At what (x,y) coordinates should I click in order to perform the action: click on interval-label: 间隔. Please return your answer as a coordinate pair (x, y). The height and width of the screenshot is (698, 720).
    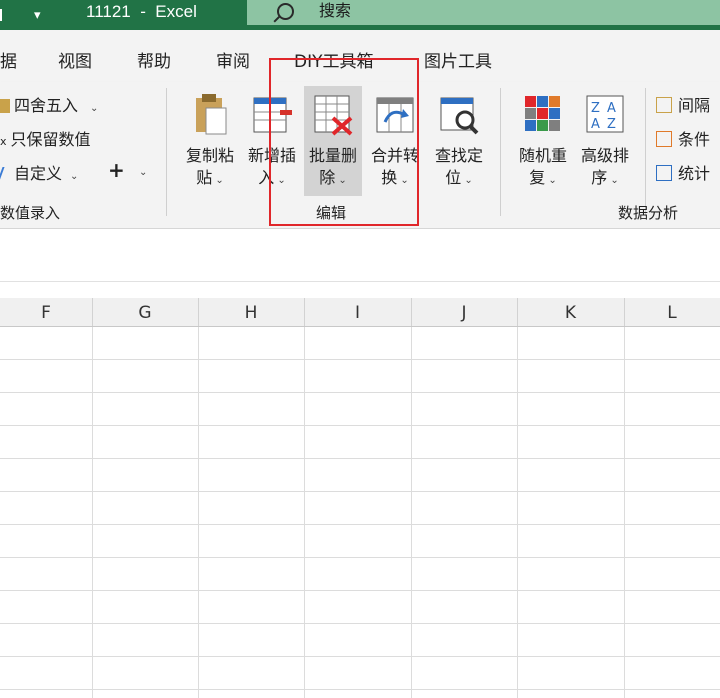
    Looking at the image, I should click on (694, 105).